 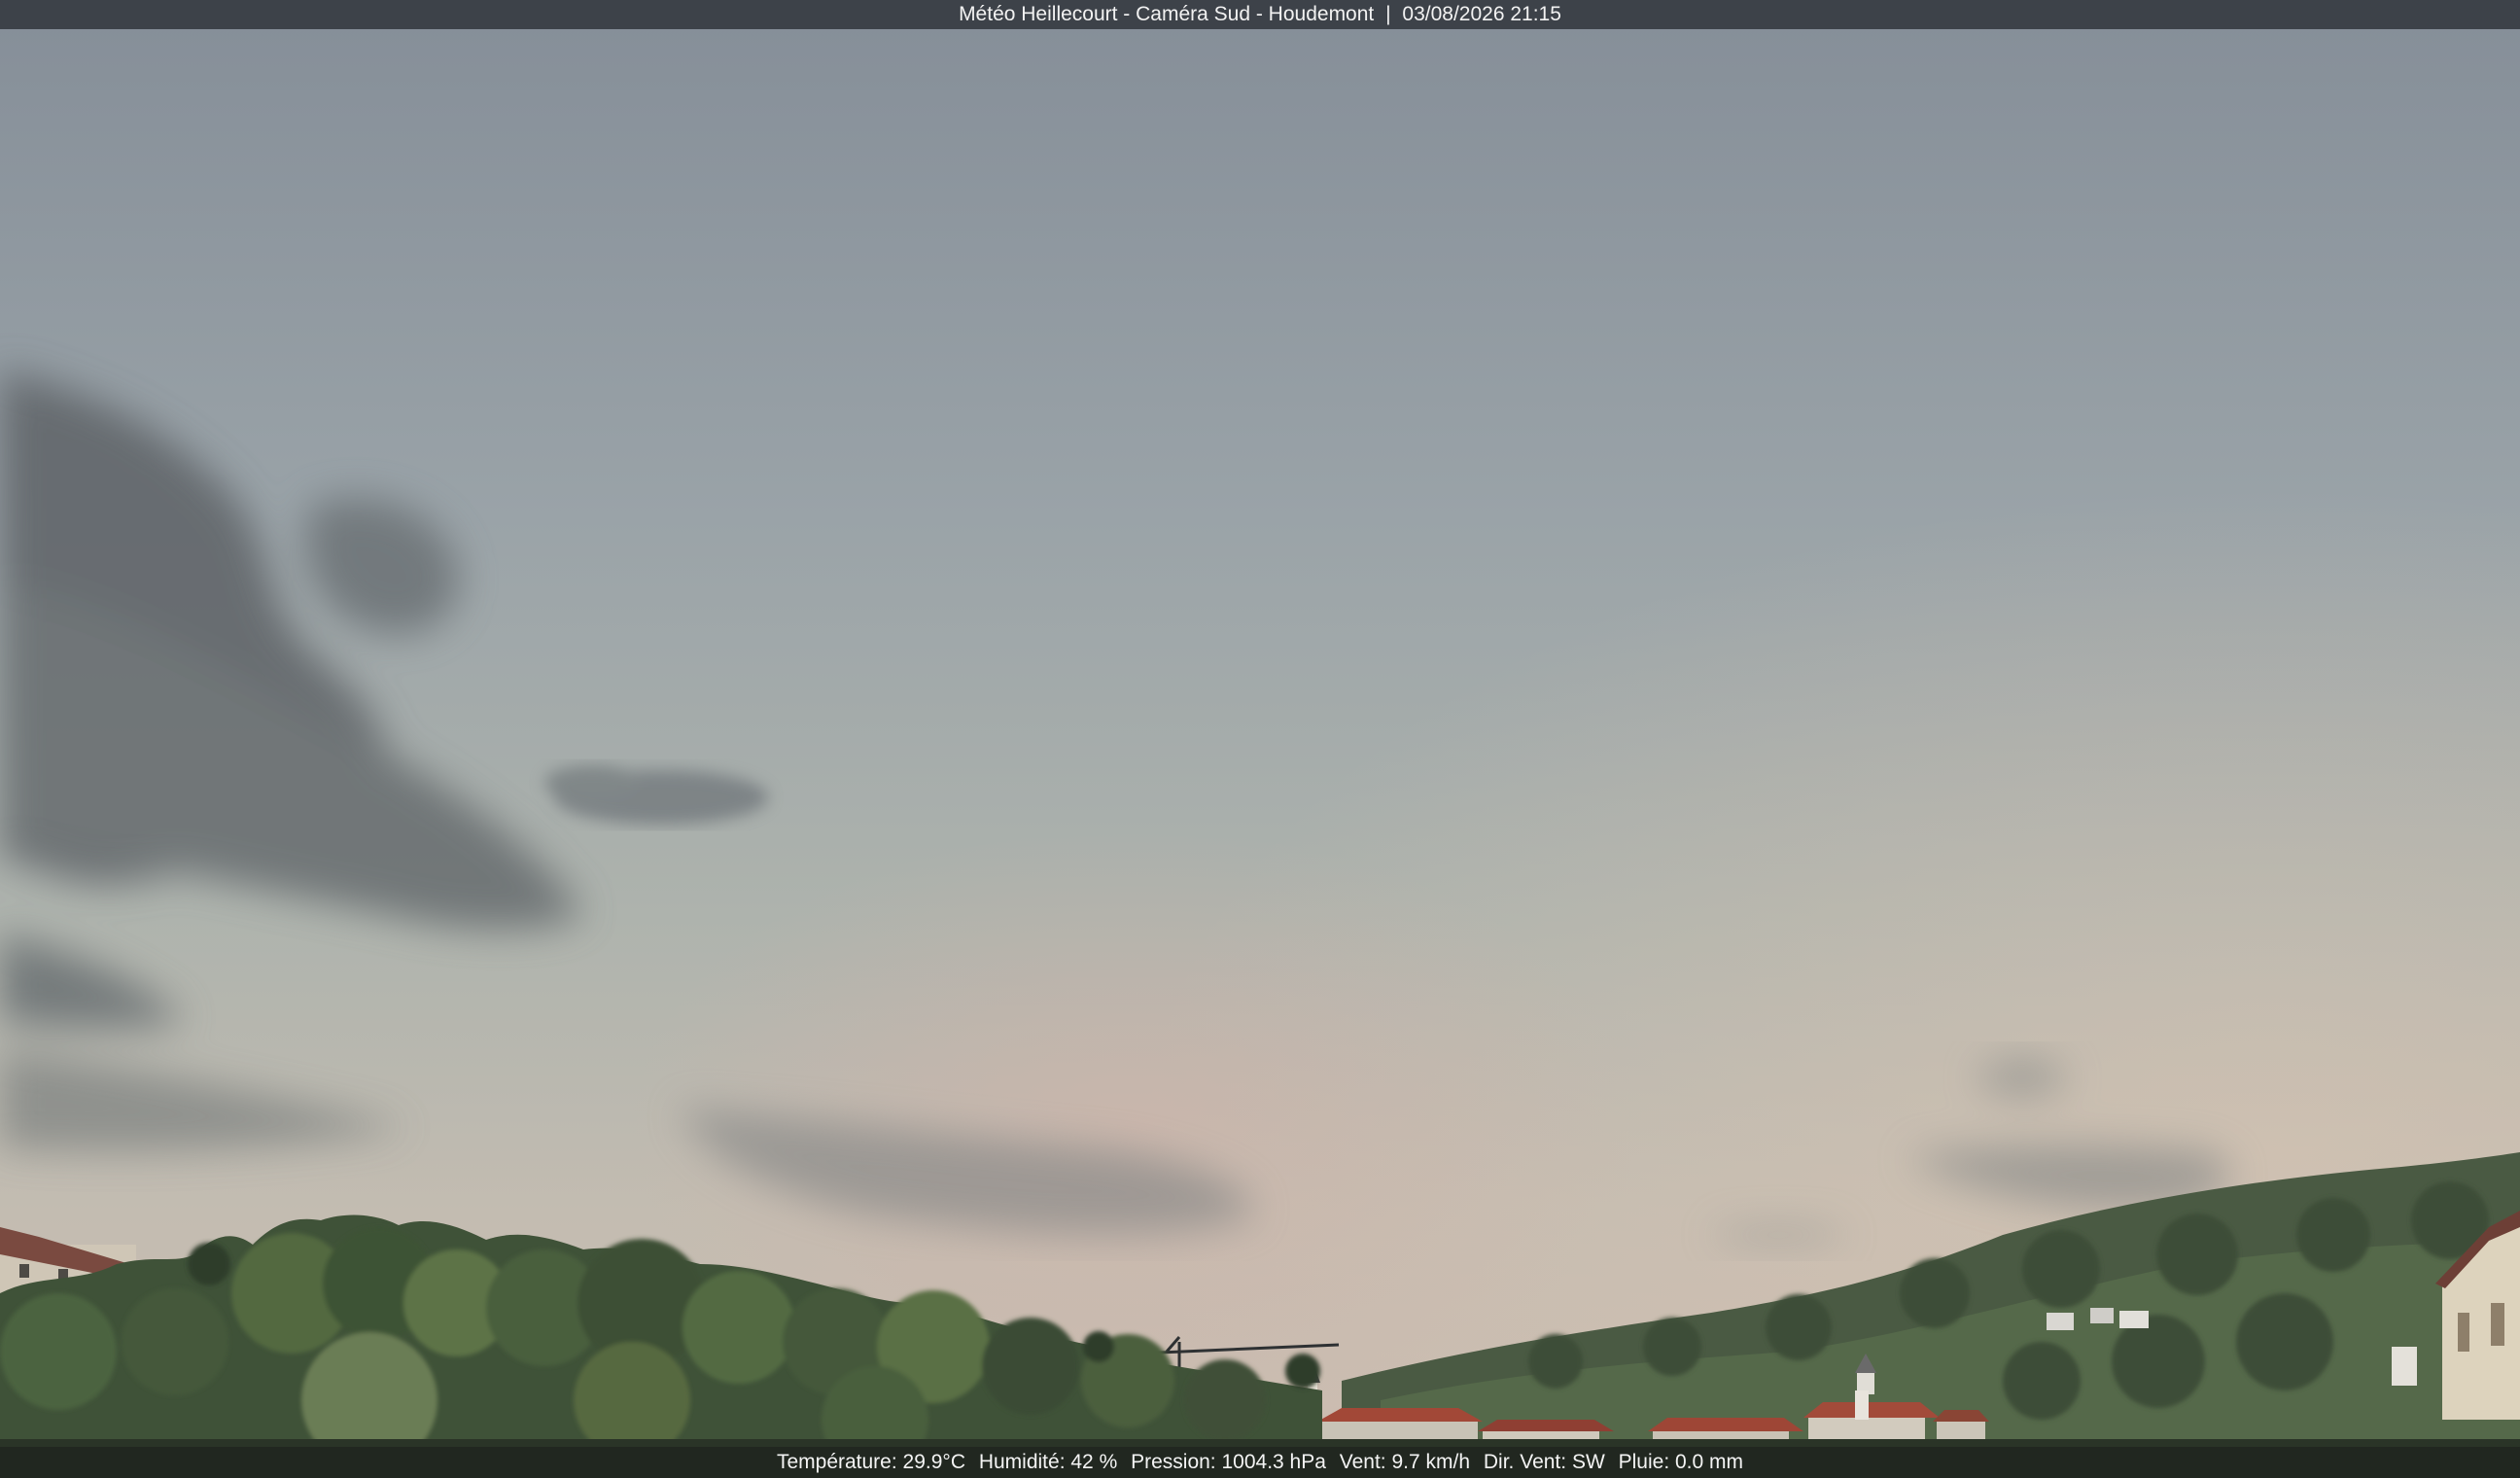 I want to click on pressure-reading: Pression: 1004.3 hPa, so click(x=1228, y=1462).